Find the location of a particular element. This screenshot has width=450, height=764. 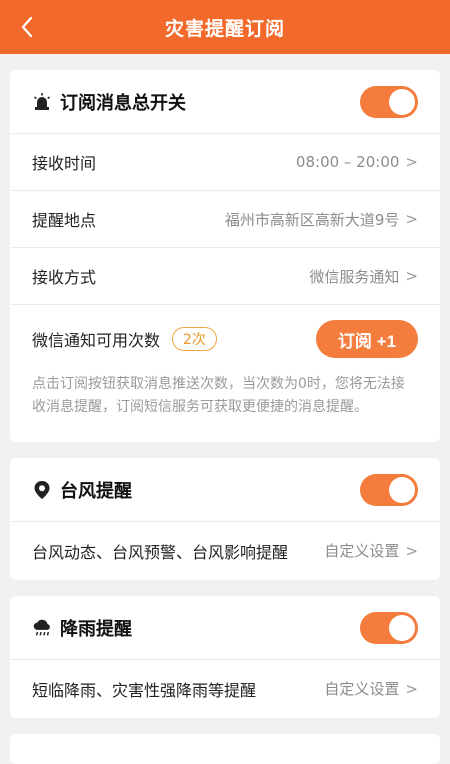

typhoon-switch-row: 台风提醒 is located at coordinates (225, 490).